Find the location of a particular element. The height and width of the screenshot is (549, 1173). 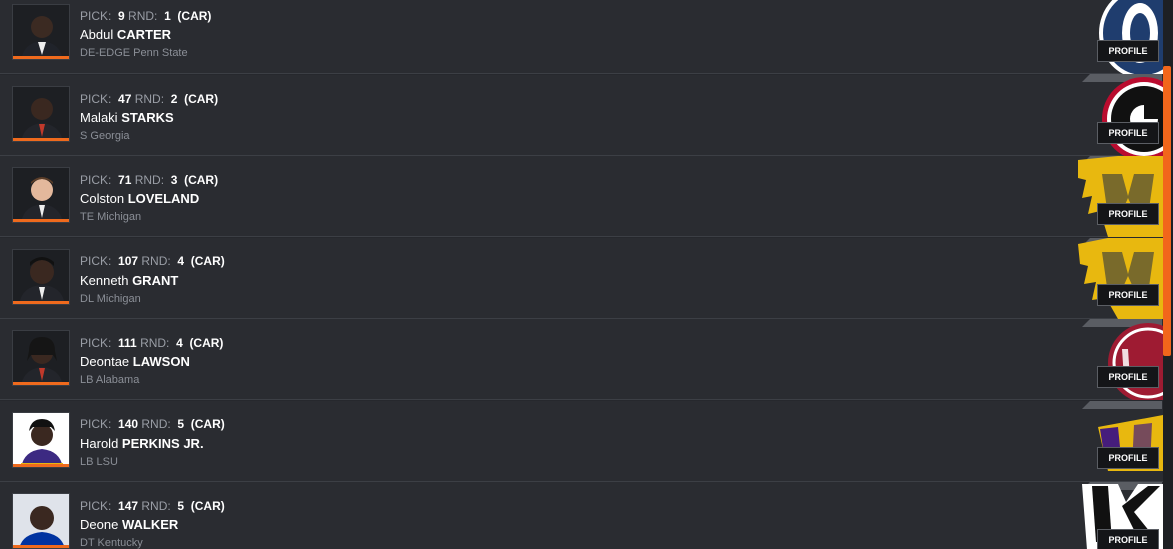

scrollbar-thumb is located at coordinates (1167, 211).